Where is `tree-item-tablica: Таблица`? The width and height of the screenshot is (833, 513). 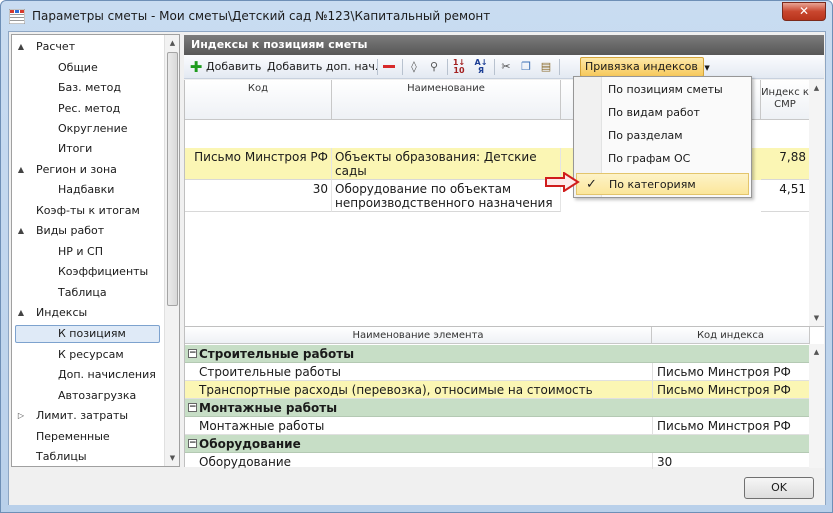 tree-item-tablica: Таблица is located at coordinates (82, 293).